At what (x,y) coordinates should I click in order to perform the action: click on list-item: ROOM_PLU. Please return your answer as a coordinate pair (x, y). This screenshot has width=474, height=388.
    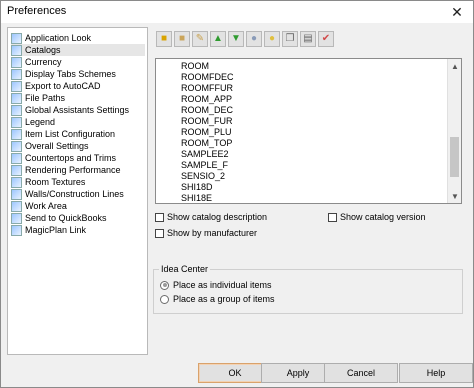
    Looking at the image, I should click on (206, 132).